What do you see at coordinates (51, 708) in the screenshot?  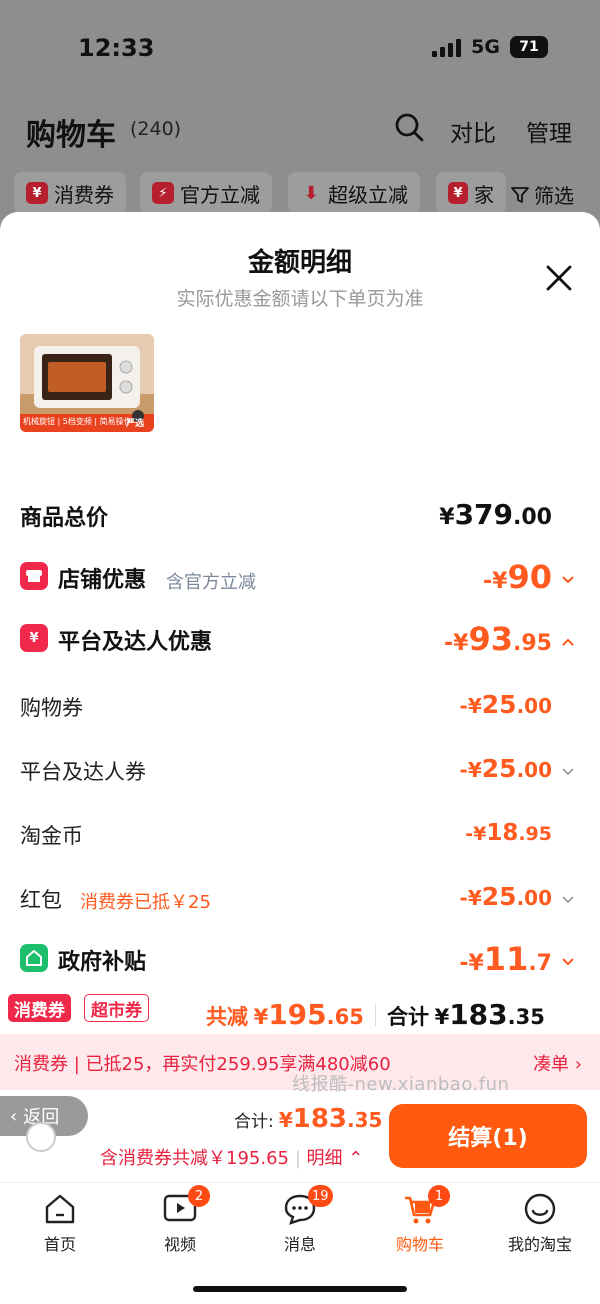 I see `row-label: 购物券` at bounding box center [51, 708].